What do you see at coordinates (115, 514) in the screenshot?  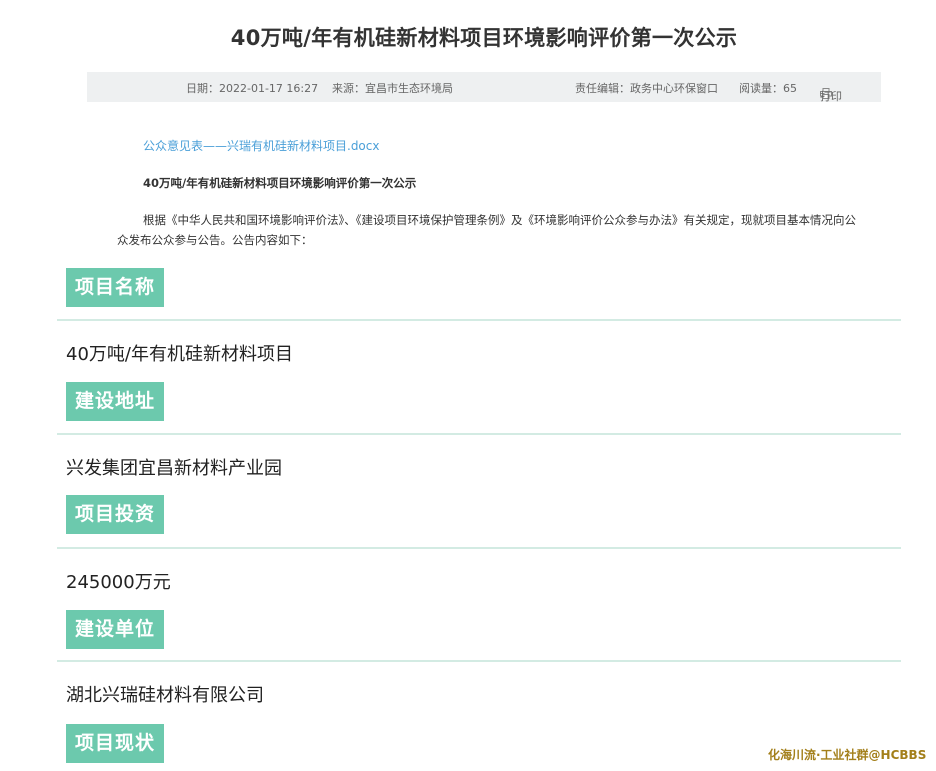 I see `section-tag-investment: 项目投资` at bounding box center [115, 514].